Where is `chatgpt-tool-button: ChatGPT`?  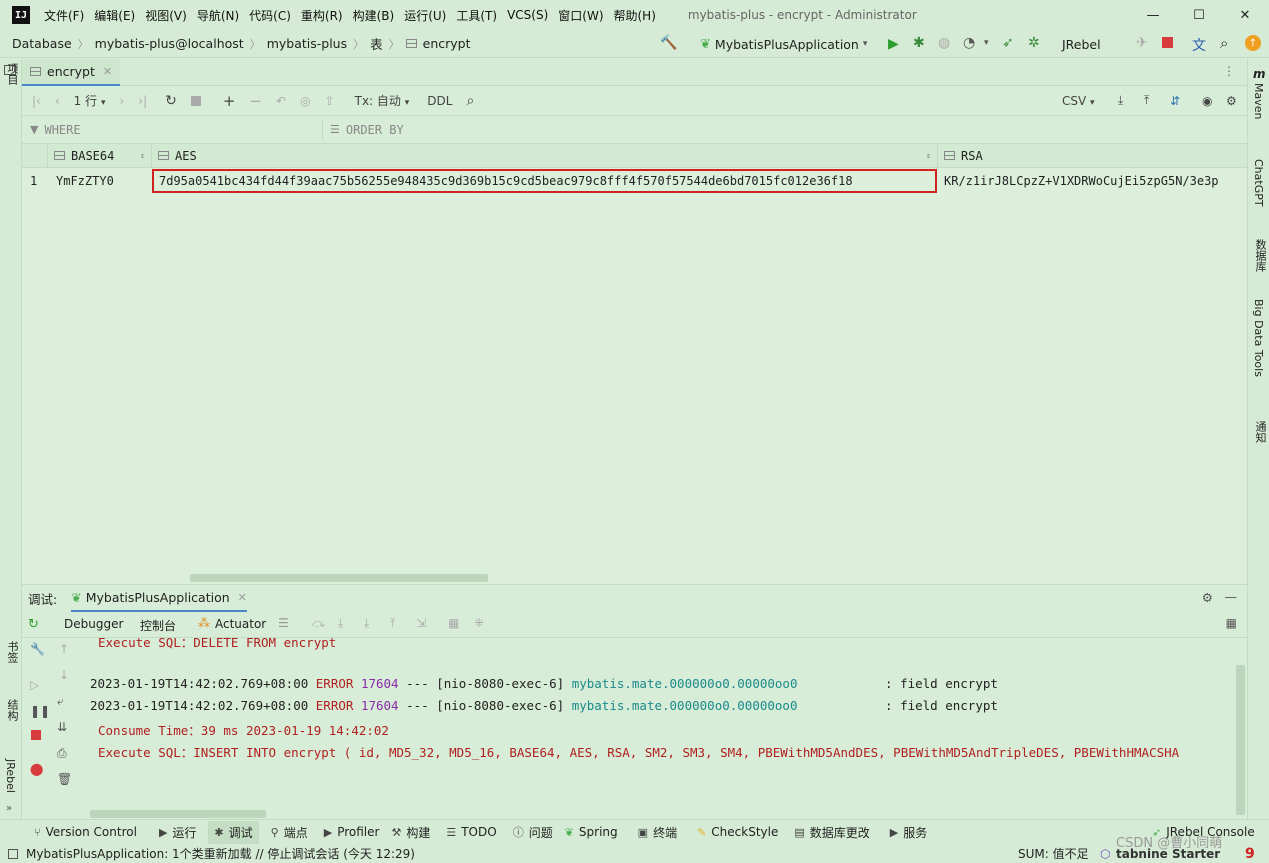
chatgpt-tool-button: ChatGPT is located at coordinates (1258, 183).